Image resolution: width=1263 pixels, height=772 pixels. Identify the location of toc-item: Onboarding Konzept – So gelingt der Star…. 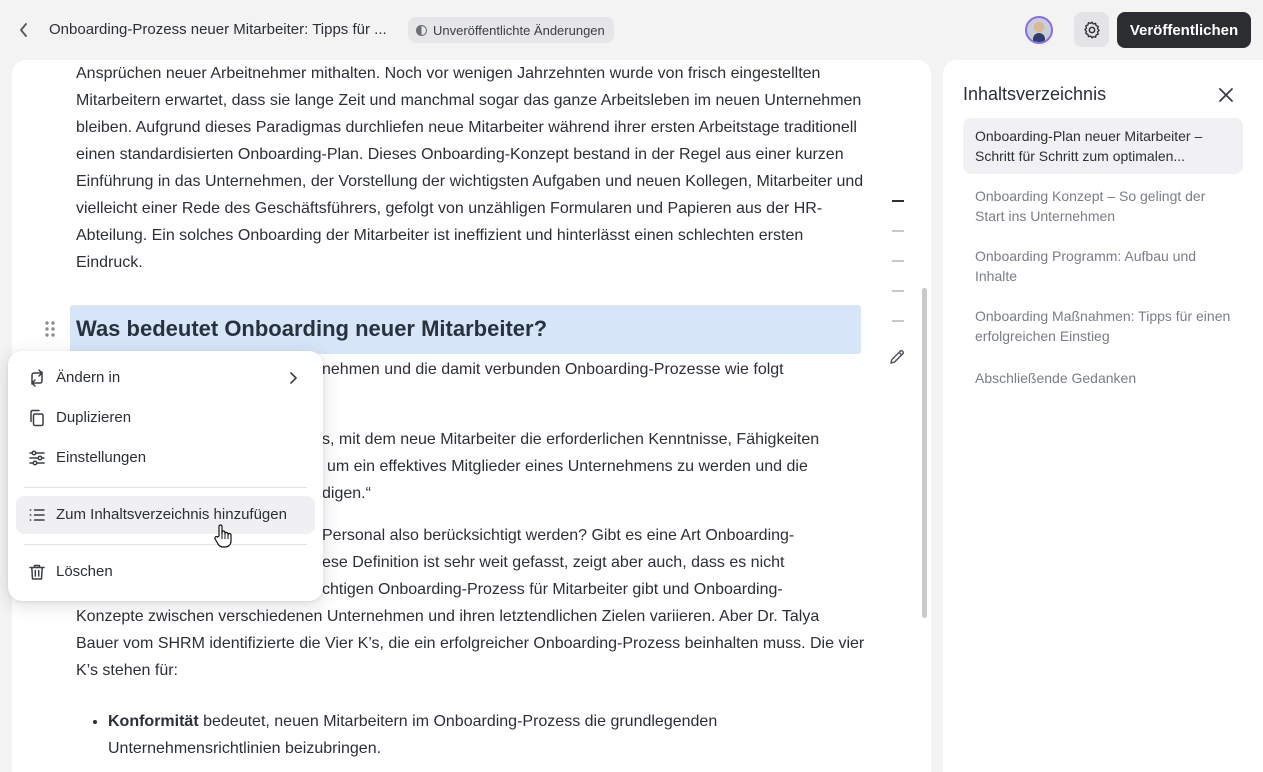
(1103, 206).